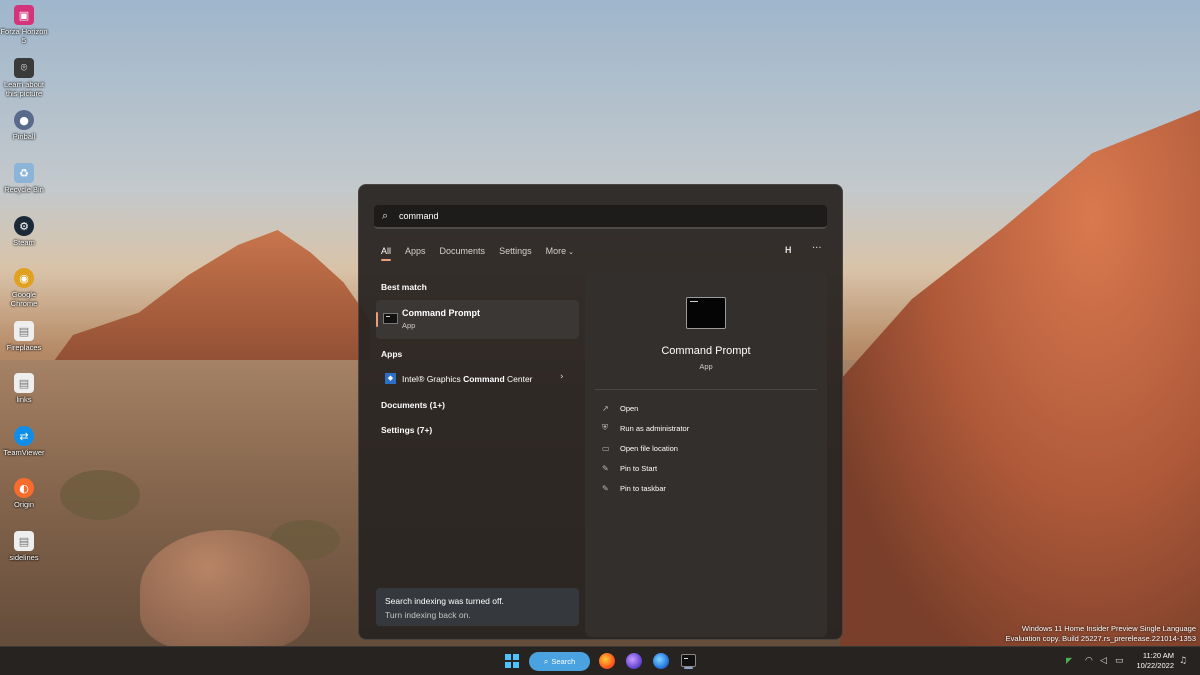 This screenshot has height=675, width=1200. What do you see at coordinates (205, 305) in the screenshot?
I see `wallpaper-mountain` at bounding box center [205, 305].